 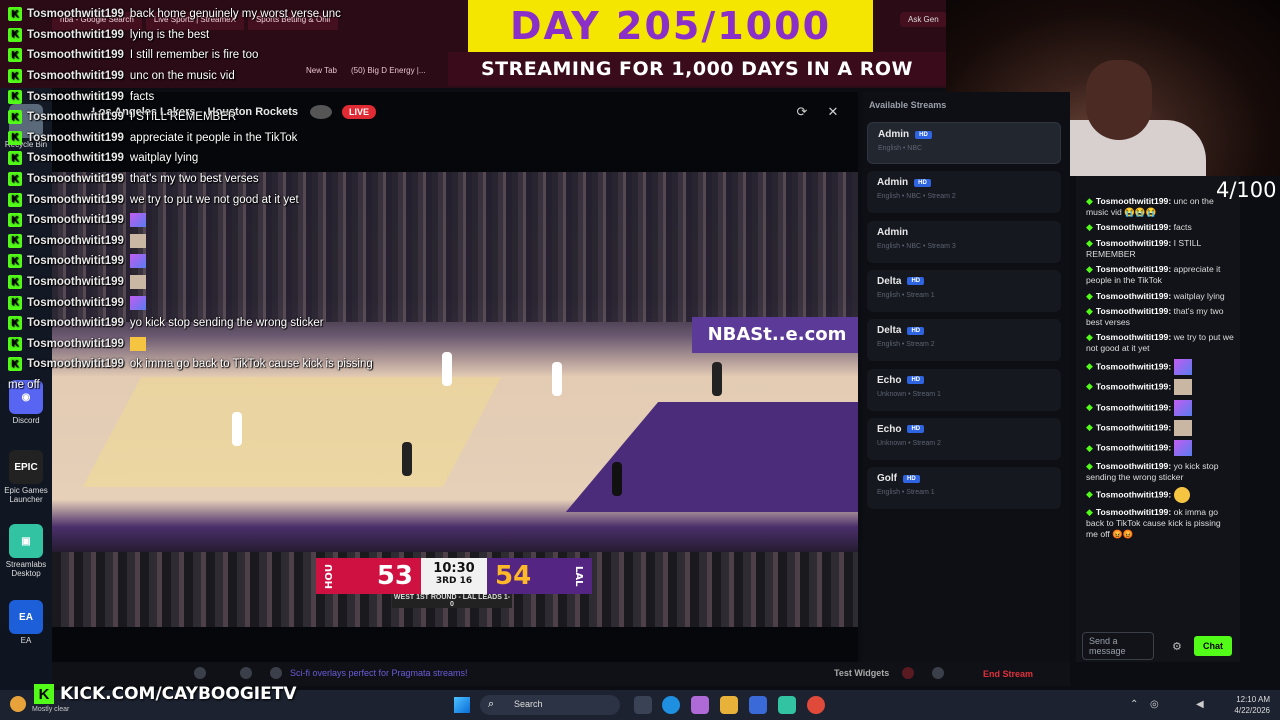 What do you see at coordinates (816, 705) in the screenshot?
I see `chrome-icon` at bounding box center [816, 705].